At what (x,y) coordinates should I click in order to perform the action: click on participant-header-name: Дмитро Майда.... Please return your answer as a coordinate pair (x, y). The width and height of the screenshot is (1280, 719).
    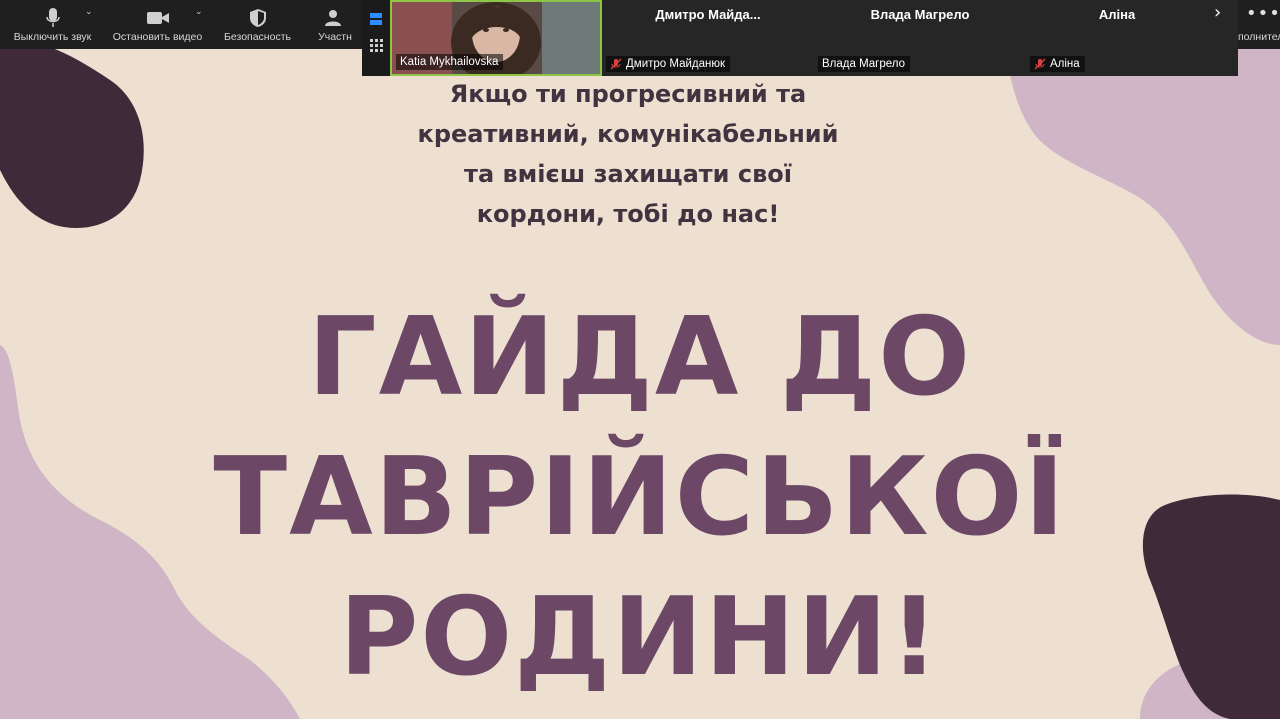
    Looking at the image, I should click on (708, 14).